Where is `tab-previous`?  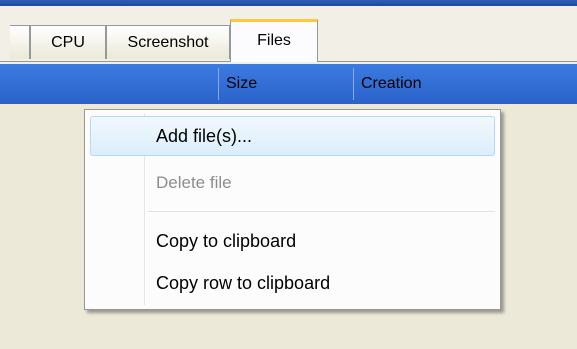 tab-previous is located at coordinates (20, 42).